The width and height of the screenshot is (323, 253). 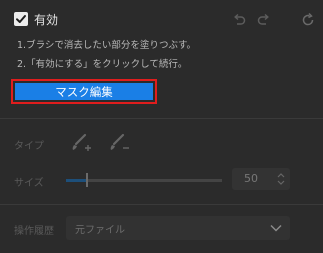 I want to click on chevron-down-icon, so click(x=276, y=228).